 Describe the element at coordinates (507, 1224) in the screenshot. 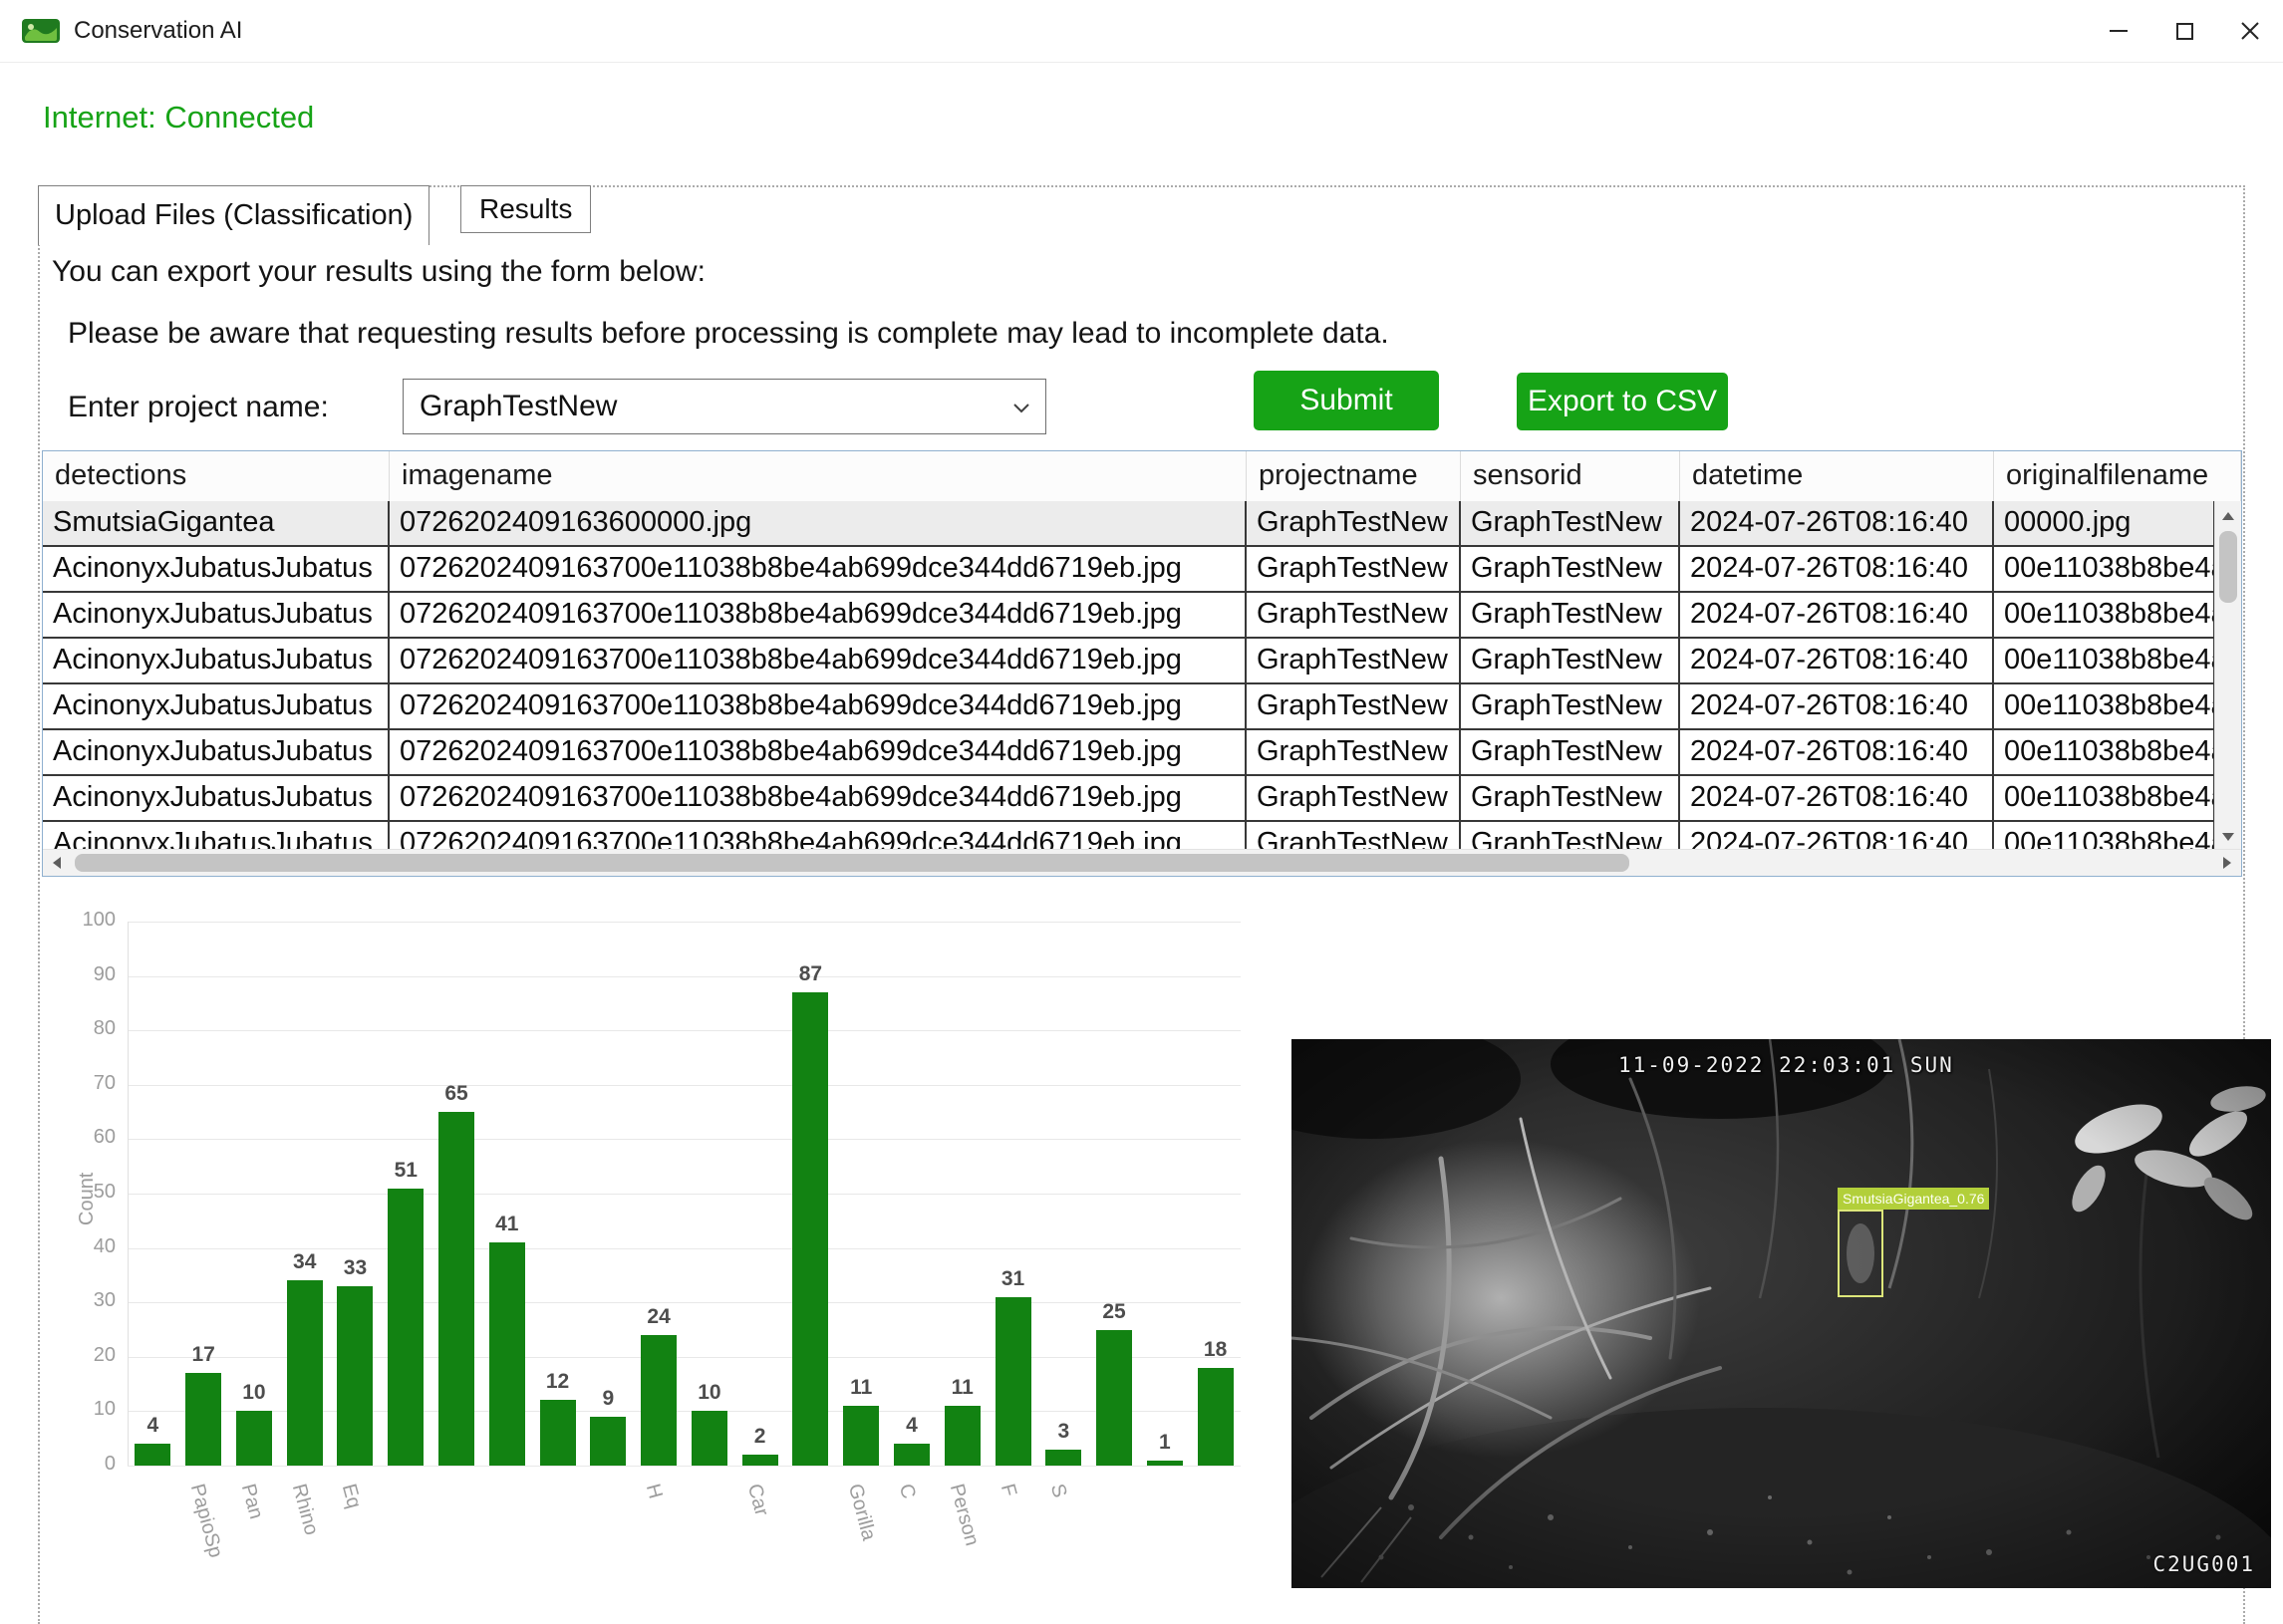

I see `bar-value-label: 41` at that location.